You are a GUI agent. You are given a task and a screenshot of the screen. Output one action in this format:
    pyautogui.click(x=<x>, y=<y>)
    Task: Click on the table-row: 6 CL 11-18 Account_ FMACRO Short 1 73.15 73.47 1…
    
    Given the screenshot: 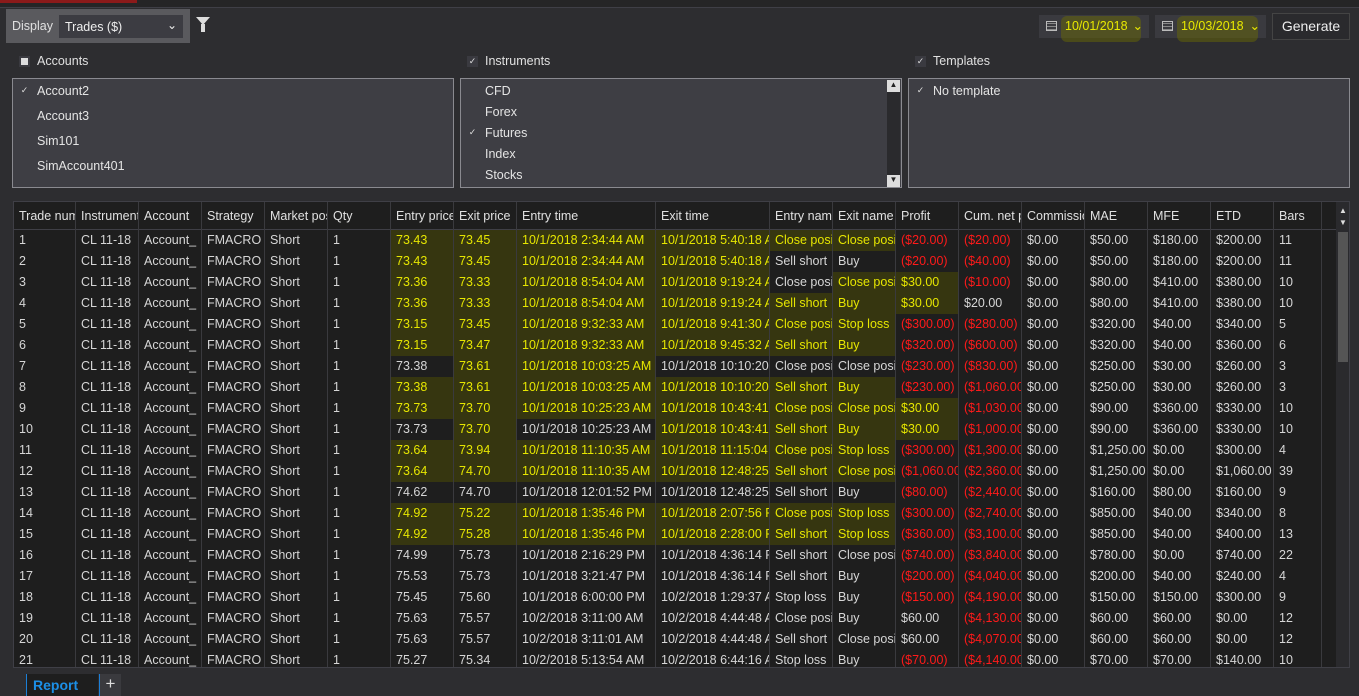 What is the action you would take?
    pyautogui.click(x=675, y=345)
    